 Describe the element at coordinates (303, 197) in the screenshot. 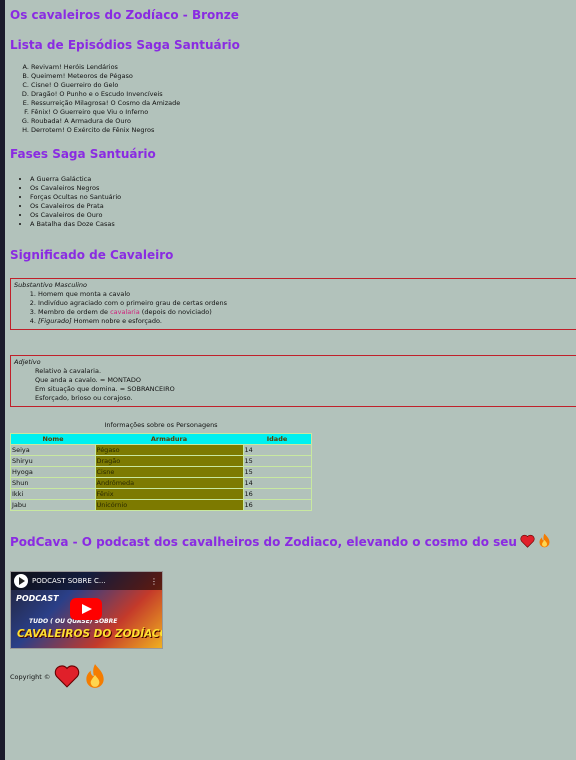

I see `list-item: Forças Ocultas no Santuário` at that location.